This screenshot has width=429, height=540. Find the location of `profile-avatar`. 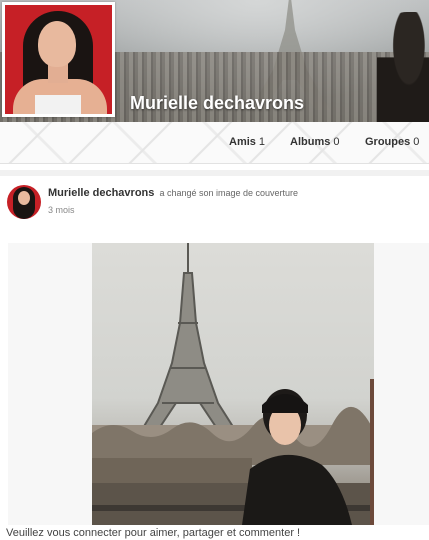

profile-avatar is located at coordinates (58, 59).